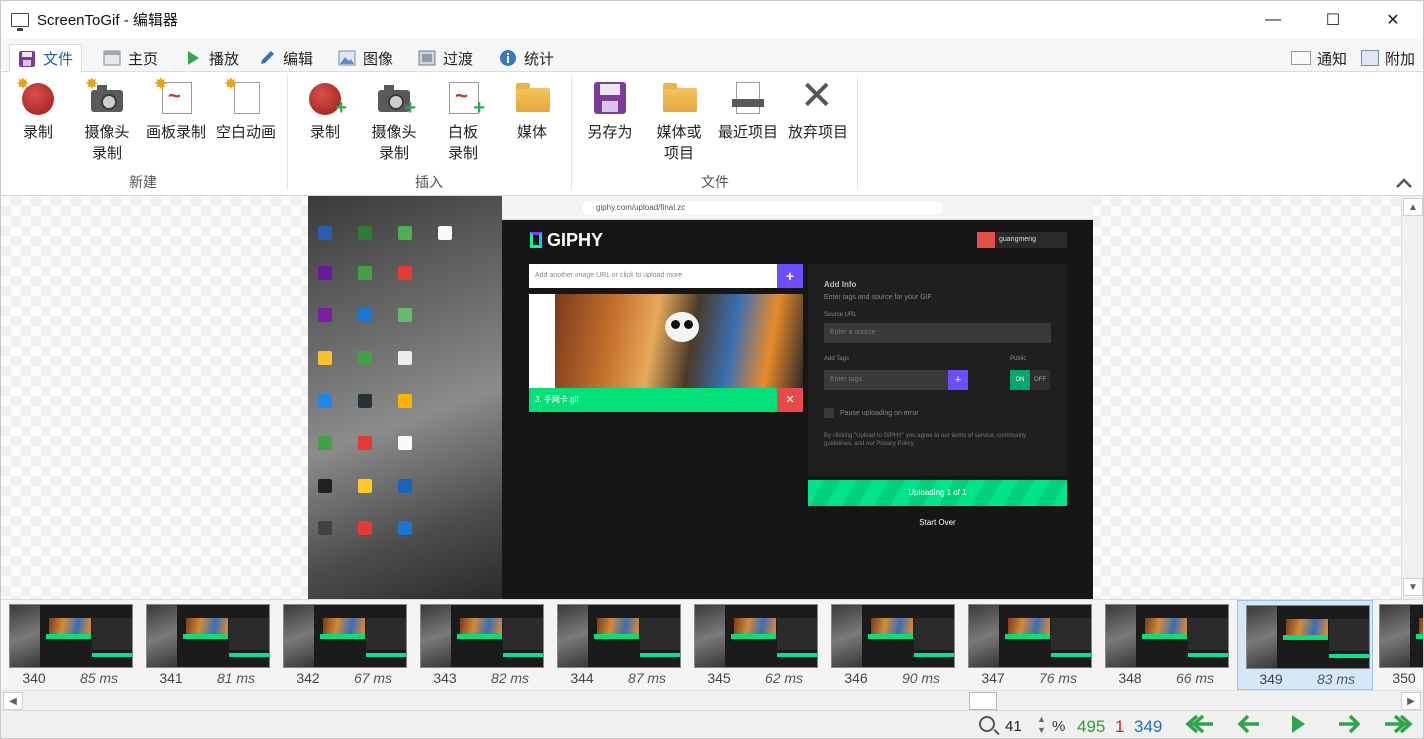 Image resolution: width=1424 pixels, height=739 pixels. I want to click on frame-number: 341, so click(171, 678).